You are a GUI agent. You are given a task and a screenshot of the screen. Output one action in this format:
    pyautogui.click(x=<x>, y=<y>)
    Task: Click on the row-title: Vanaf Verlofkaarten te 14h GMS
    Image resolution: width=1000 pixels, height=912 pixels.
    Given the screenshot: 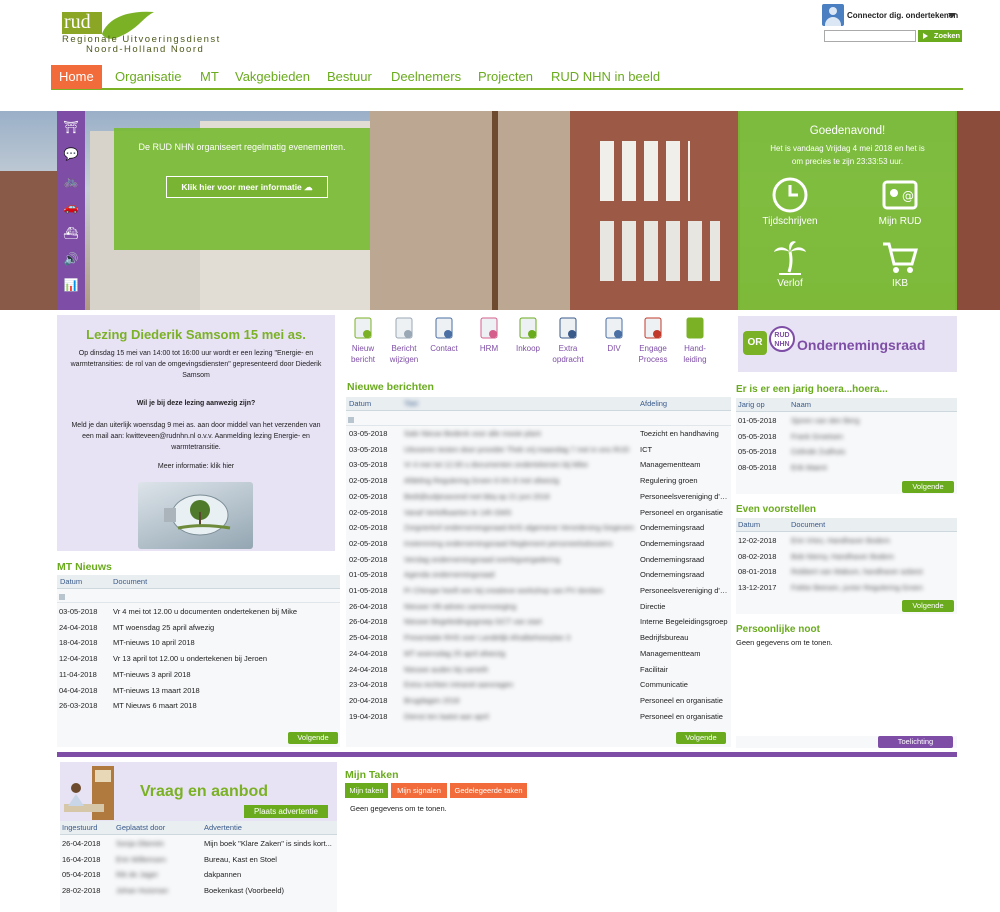 What is the action you would take?
    pyautogui.click(x=519, y=513)
    